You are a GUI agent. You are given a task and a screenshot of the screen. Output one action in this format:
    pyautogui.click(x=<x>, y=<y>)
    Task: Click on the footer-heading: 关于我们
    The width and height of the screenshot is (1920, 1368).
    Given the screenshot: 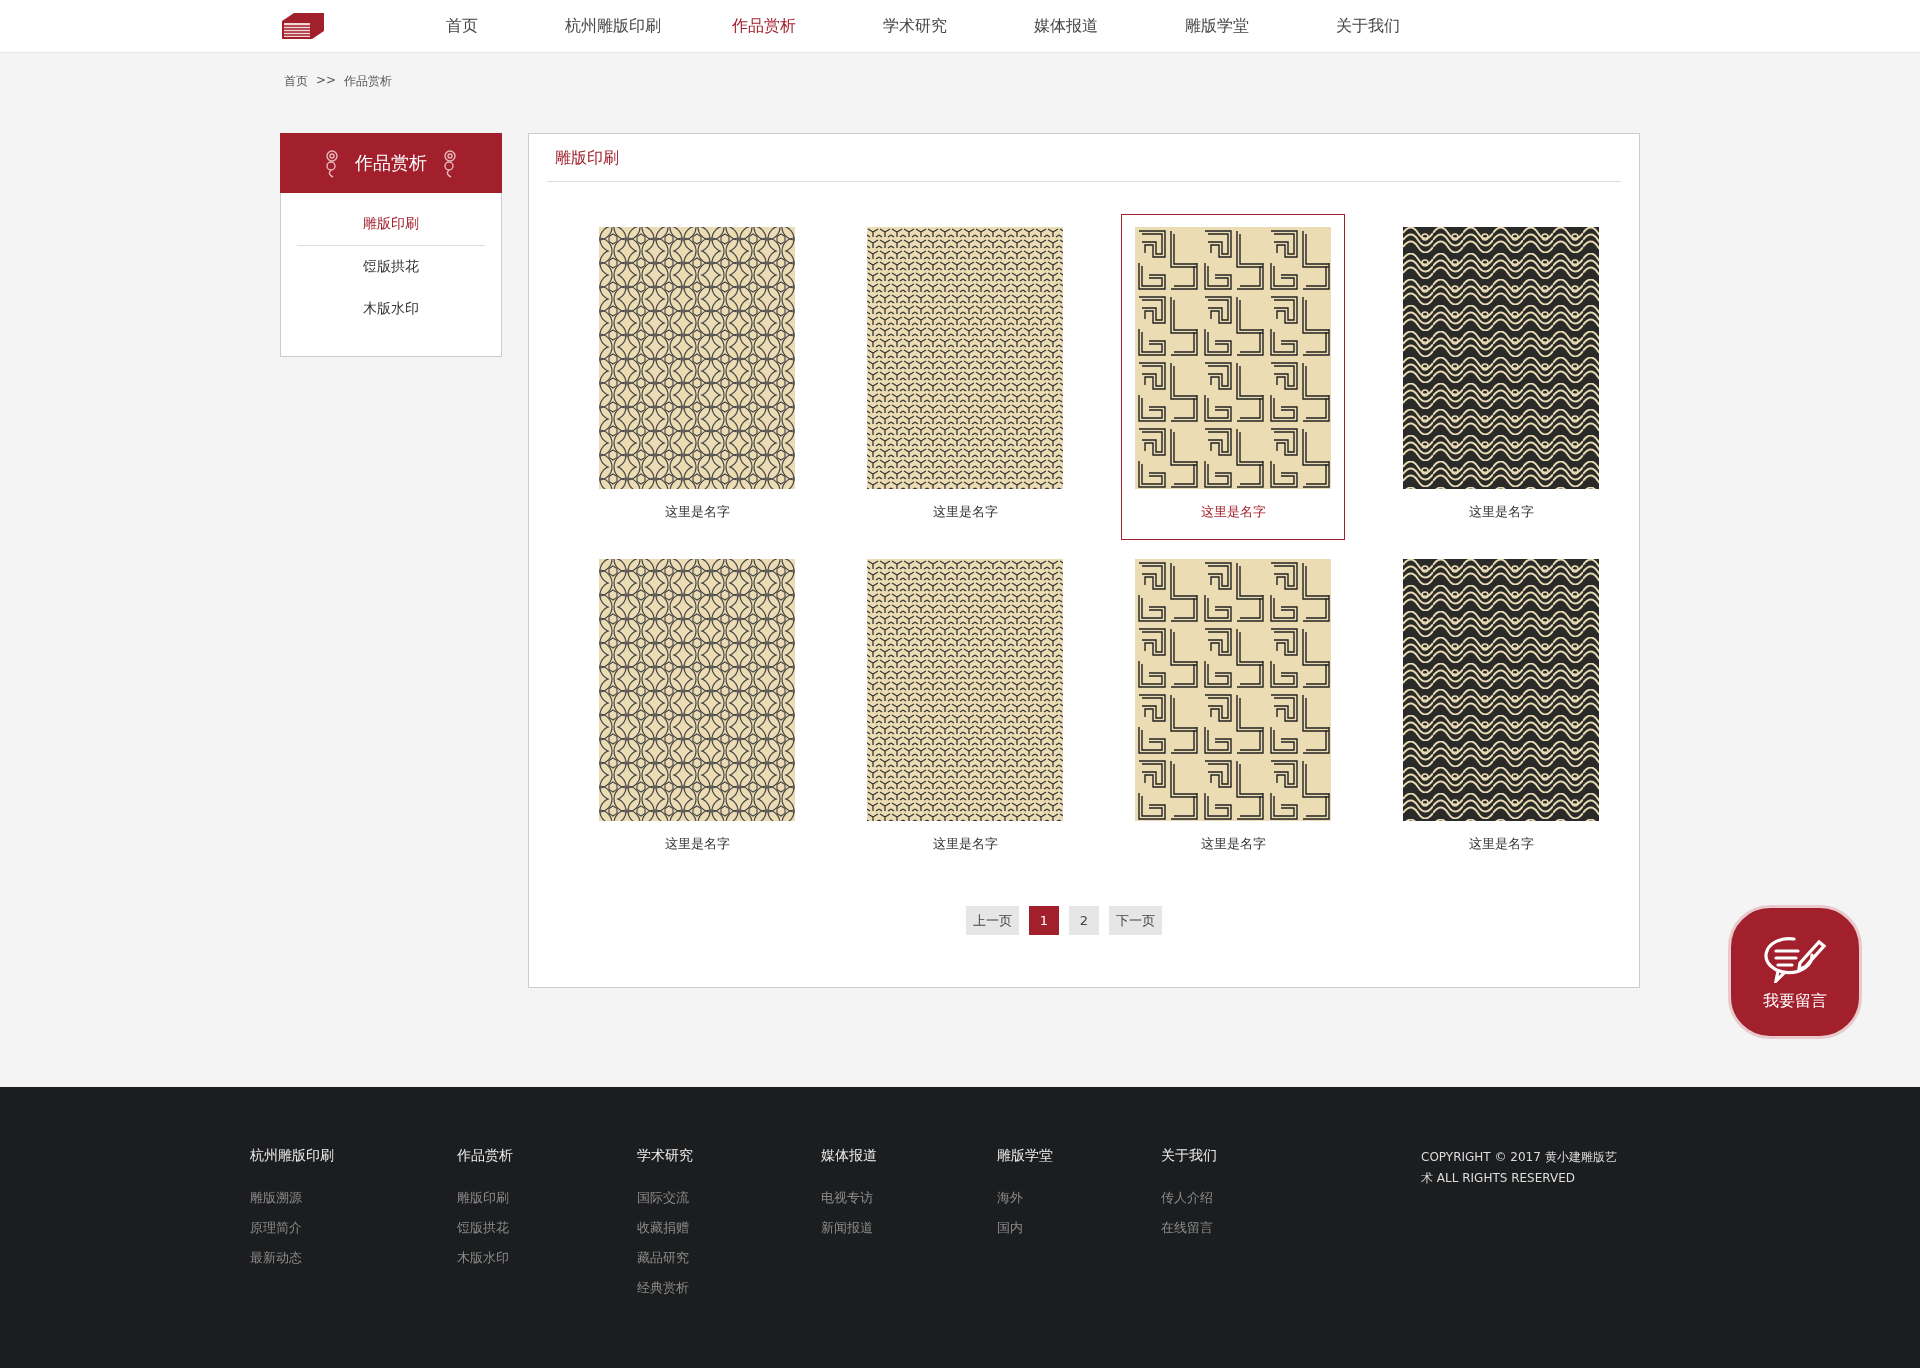 What is the action you would take?
    pyautogui.click(x=1189, y=1156)
    